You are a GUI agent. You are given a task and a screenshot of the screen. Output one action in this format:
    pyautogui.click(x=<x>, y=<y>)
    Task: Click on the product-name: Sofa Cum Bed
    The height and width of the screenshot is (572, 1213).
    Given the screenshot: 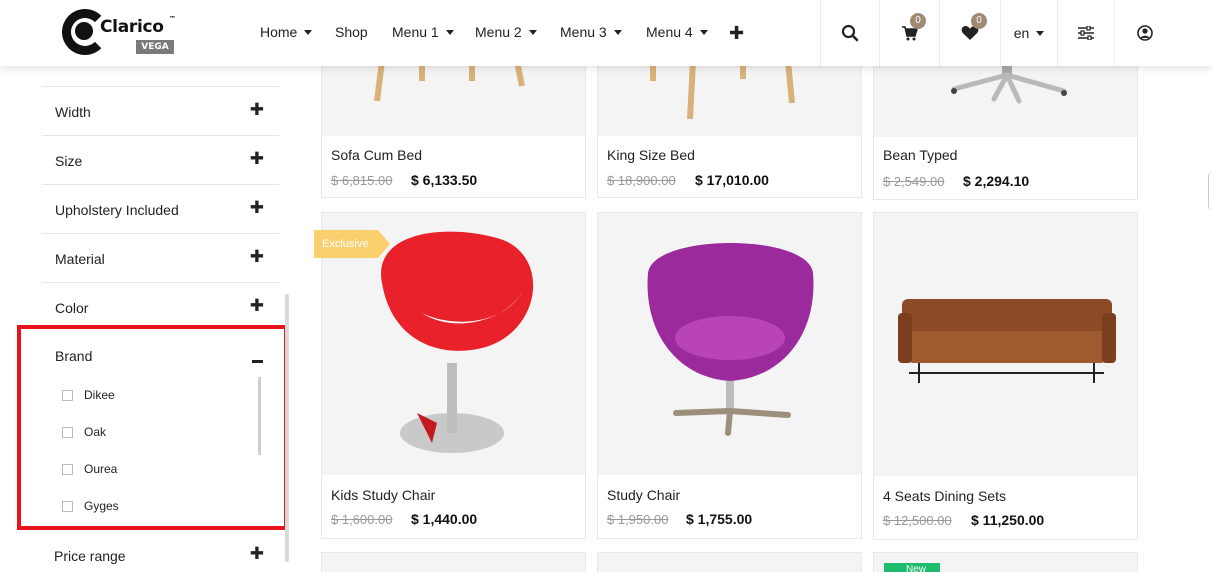 What is the action you would take?
    pyautogui.click(x=376, y=155)
    